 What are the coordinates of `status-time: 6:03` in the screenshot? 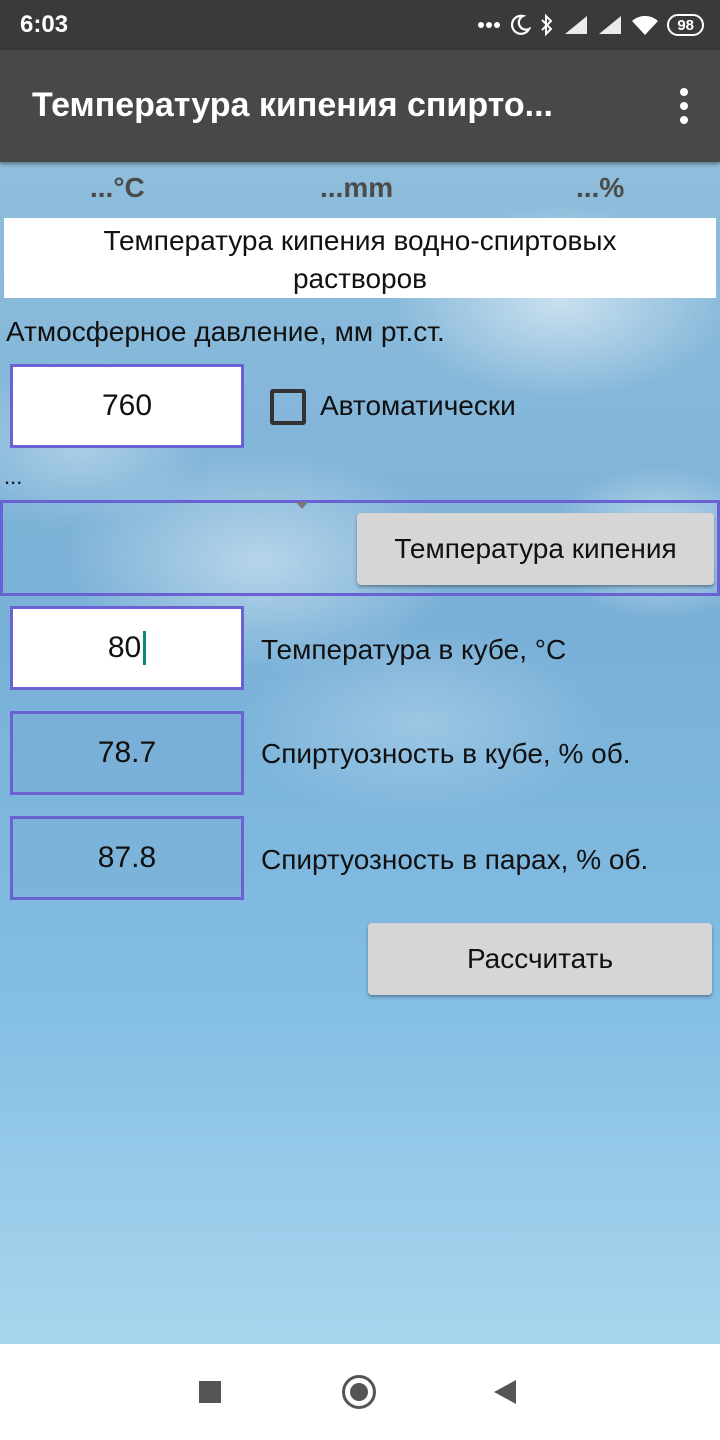 It's located at (44, 24).